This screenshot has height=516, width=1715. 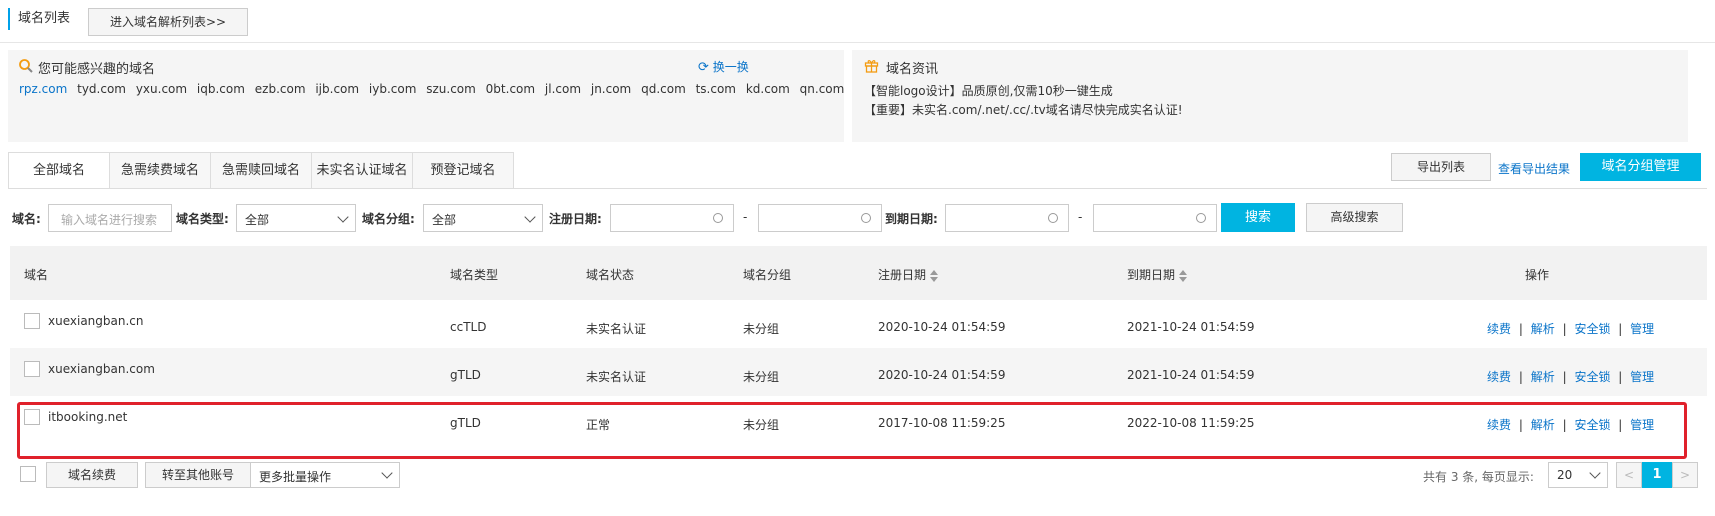 I want to click on domain-search-input: 输入域名进行搜索, so click(x=110, y=218).